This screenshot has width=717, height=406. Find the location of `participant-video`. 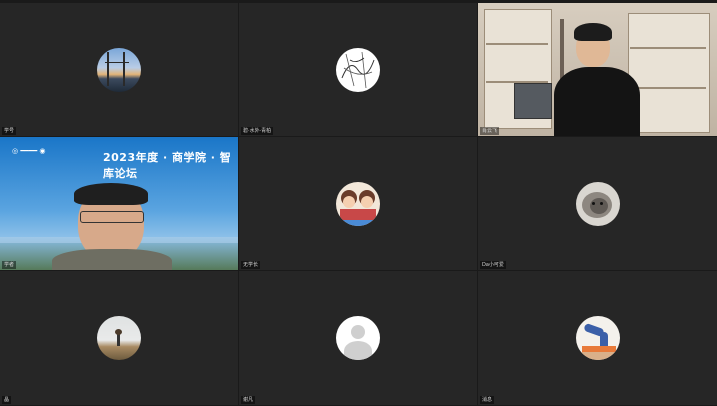

participant-video is located at coordinates (597, 69).